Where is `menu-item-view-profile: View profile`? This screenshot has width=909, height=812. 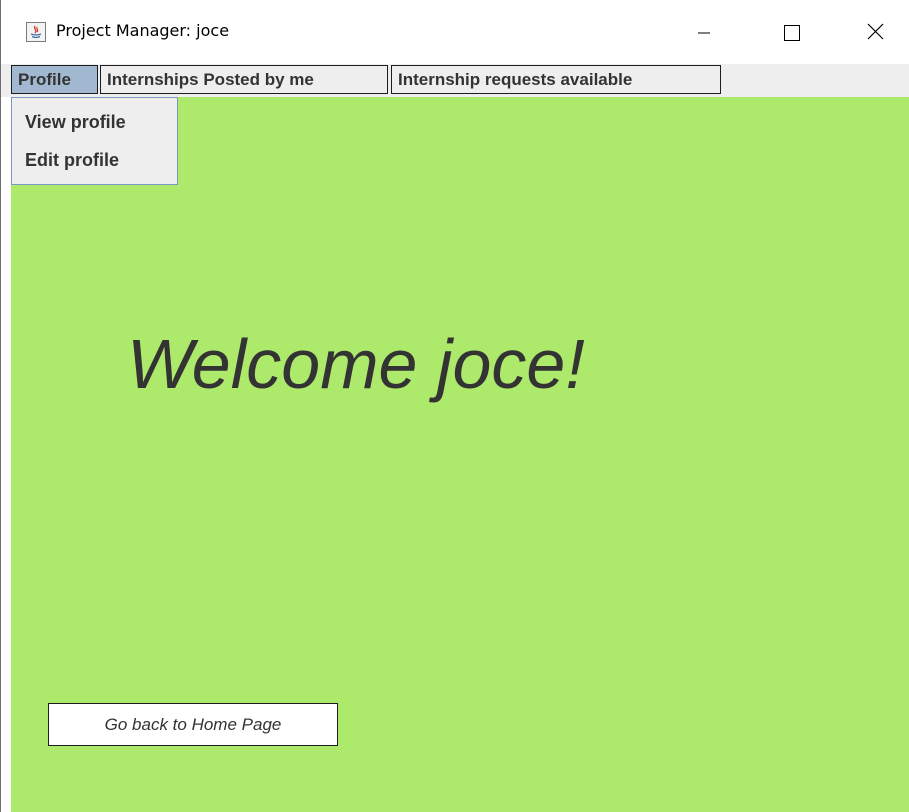 menu-item-view-profile: View profile is located at coordinates (75, 122).